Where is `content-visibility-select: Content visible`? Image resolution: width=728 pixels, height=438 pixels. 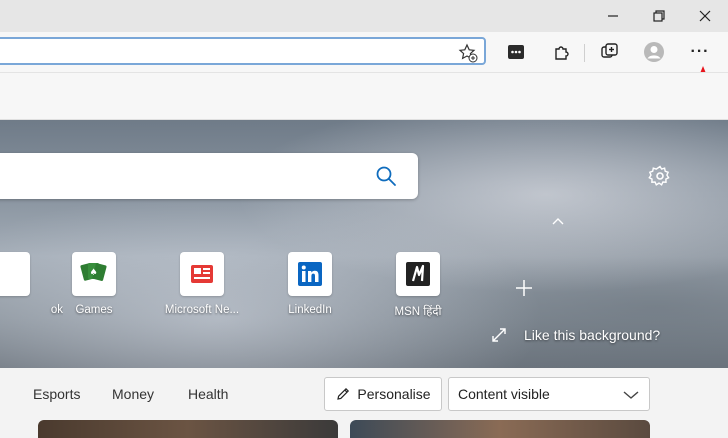 content-visibility-select: Content visible is located at coordinates (549, 394).